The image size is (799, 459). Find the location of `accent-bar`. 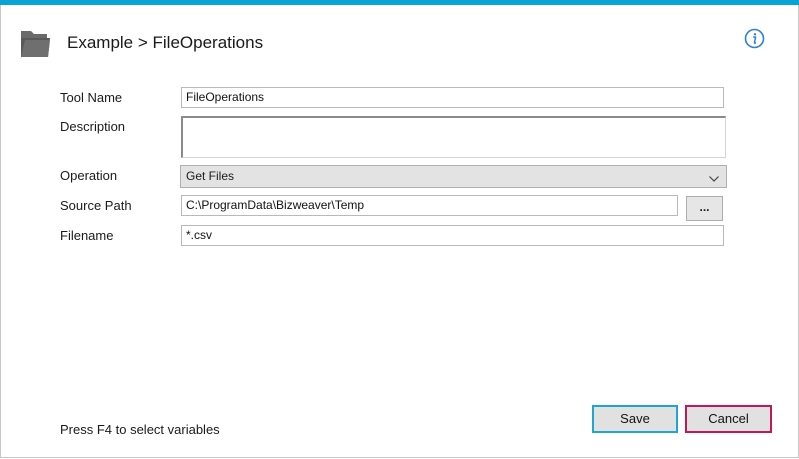

accent-bar is located at coordinates (399, 2).